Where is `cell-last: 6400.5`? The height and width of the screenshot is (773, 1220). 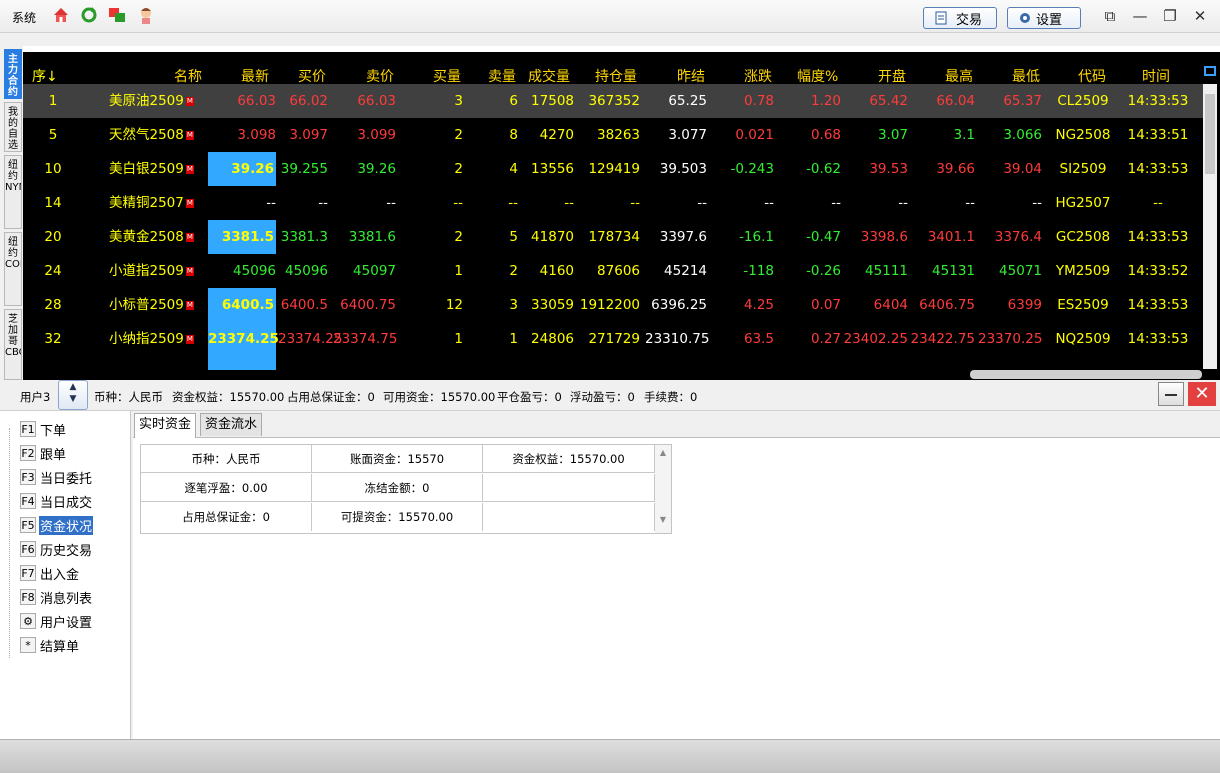 cell-last: 6400.5 is located at coordinates (242, 305).